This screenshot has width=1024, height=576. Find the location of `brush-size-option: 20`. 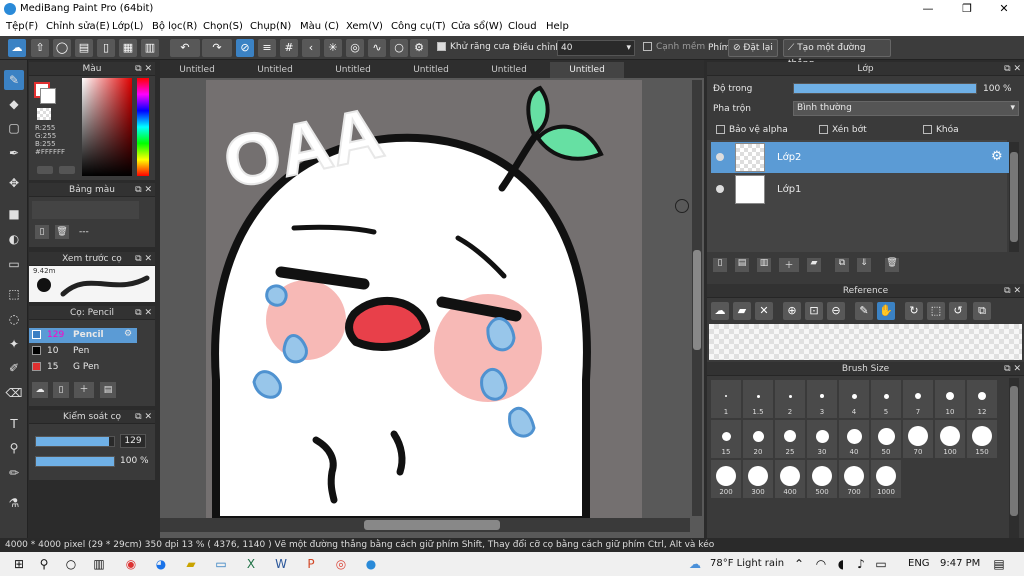

brush-size-option: 20 is located at coordinates (758, 439).